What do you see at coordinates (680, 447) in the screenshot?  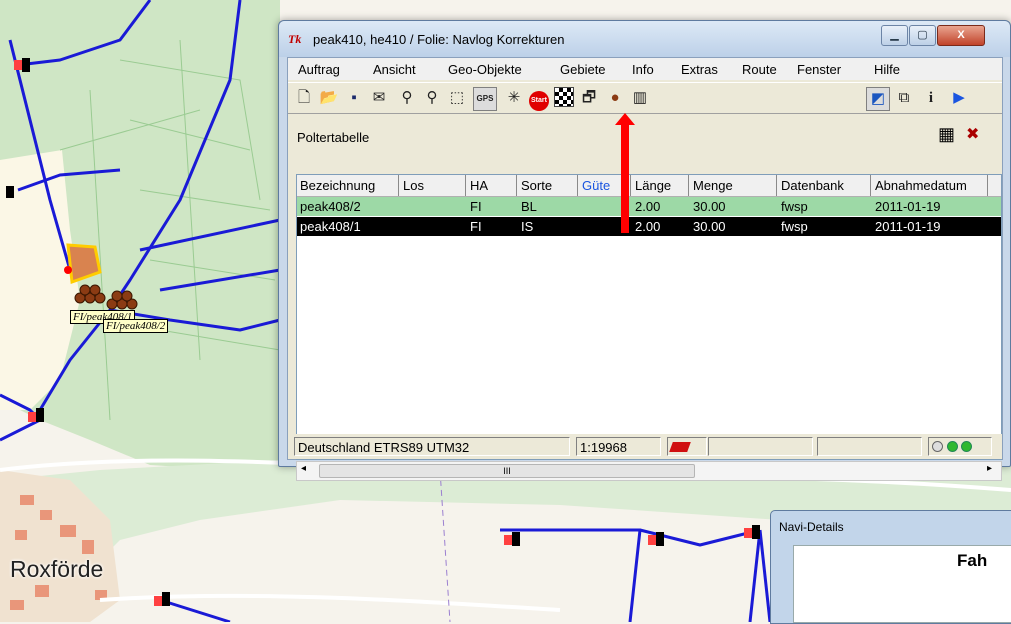 I see `record-icon` at bounding box center [680, 447].